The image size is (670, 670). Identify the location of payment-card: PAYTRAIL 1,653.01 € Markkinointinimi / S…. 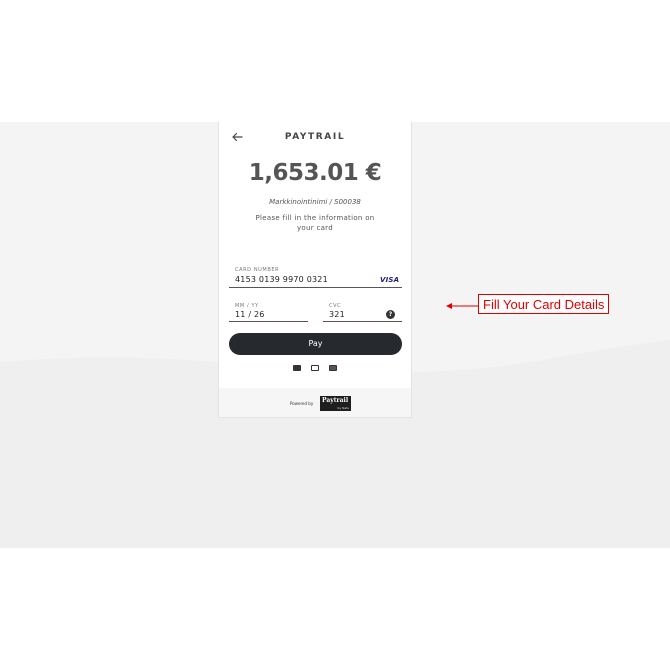
(315, 270).